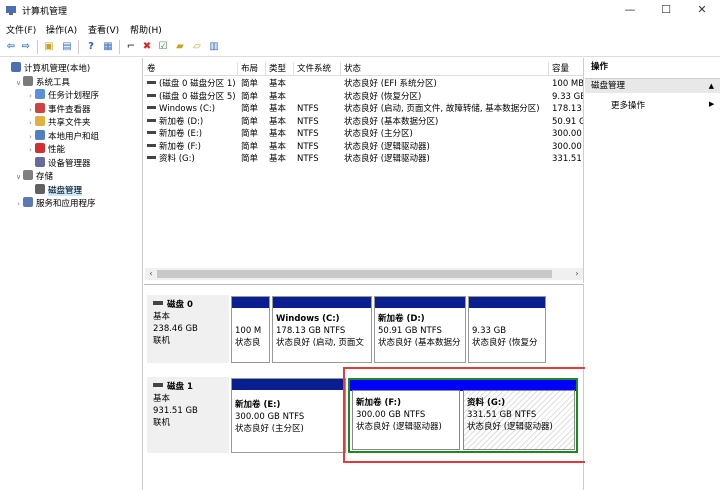  I want to click on tree-item: › 事件查看器, so click(58, 109).